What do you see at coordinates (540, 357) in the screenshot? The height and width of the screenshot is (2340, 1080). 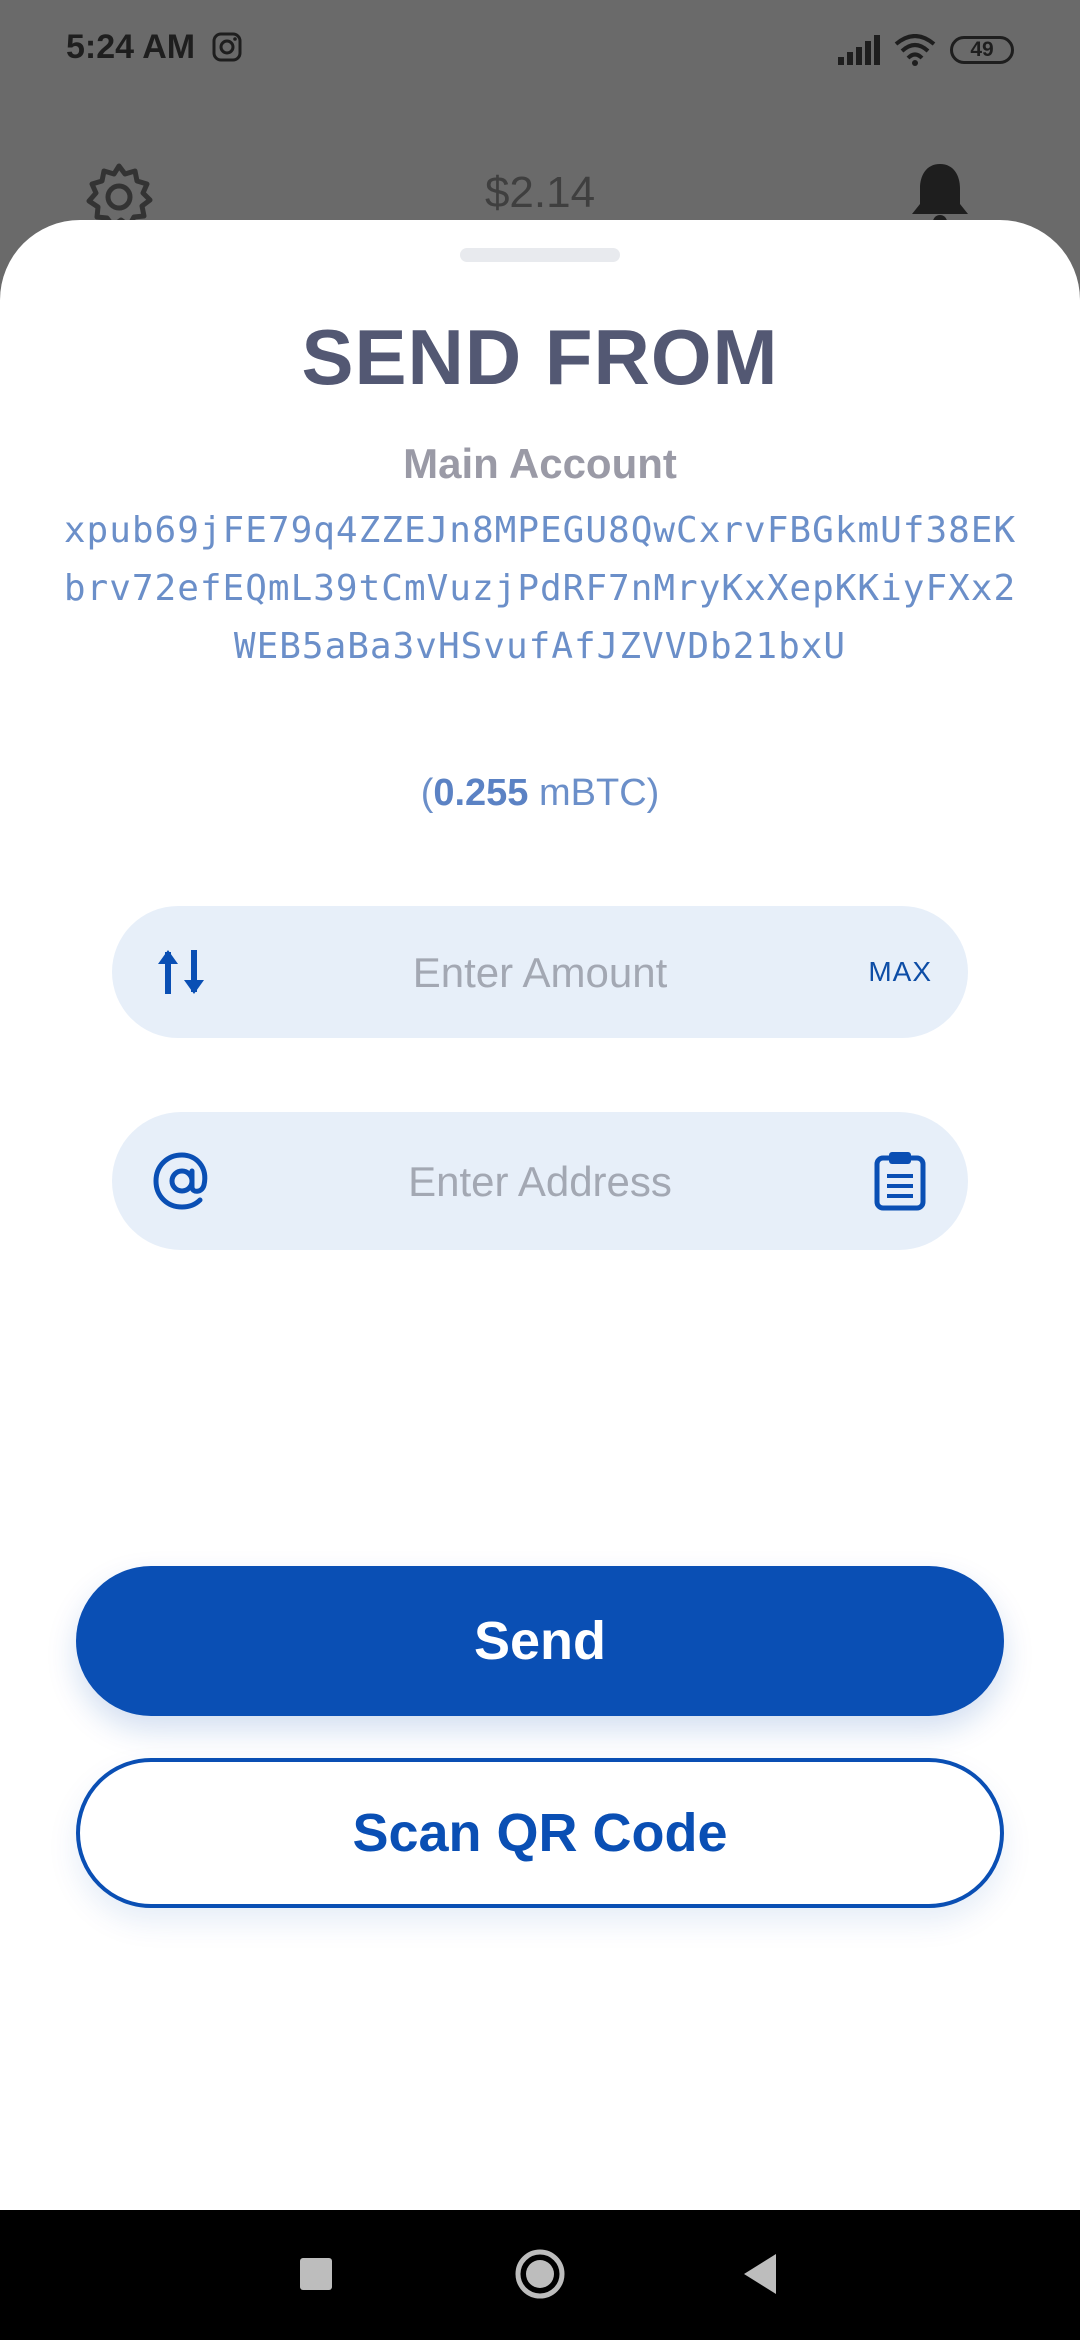 I see `sheet-title: SEND FROM` at bounding box center [540, 357].